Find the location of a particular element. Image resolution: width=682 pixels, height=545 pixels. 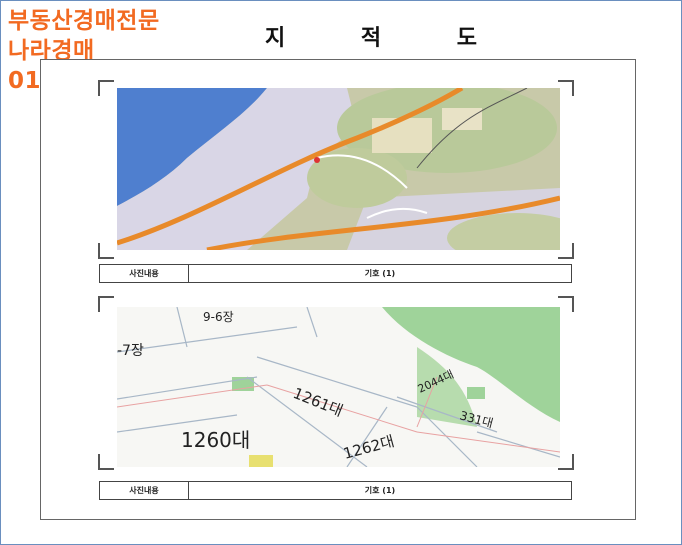

lot-label: 9-6장 is located at coordinates (218, 317).